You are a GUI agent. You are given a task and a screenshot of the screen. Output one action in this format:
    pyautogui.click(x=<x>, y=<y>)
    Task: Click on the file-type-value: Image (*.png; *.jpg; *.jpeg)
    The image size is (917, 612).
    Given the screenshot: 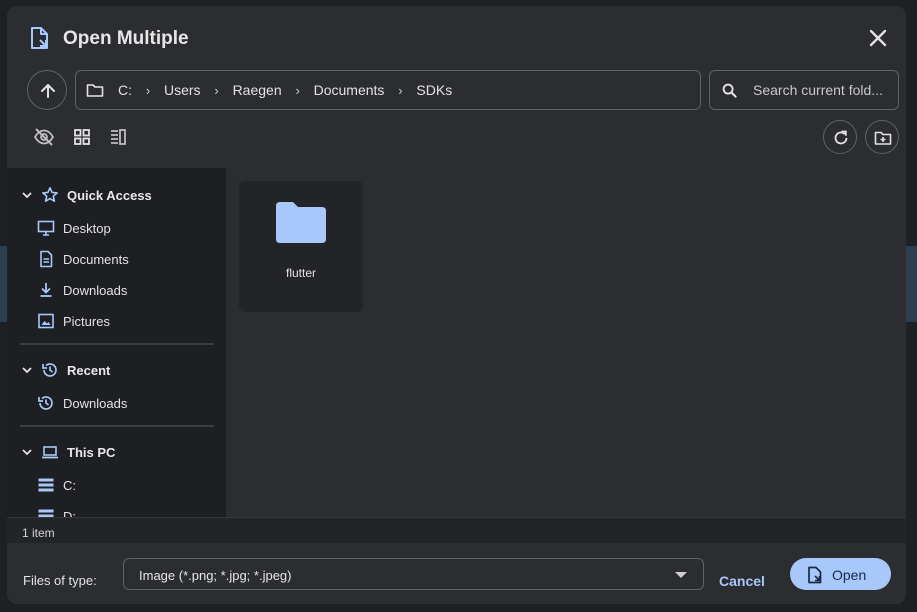 What is the action you would take?
    pyautogui.click(x=215, y=575)
    